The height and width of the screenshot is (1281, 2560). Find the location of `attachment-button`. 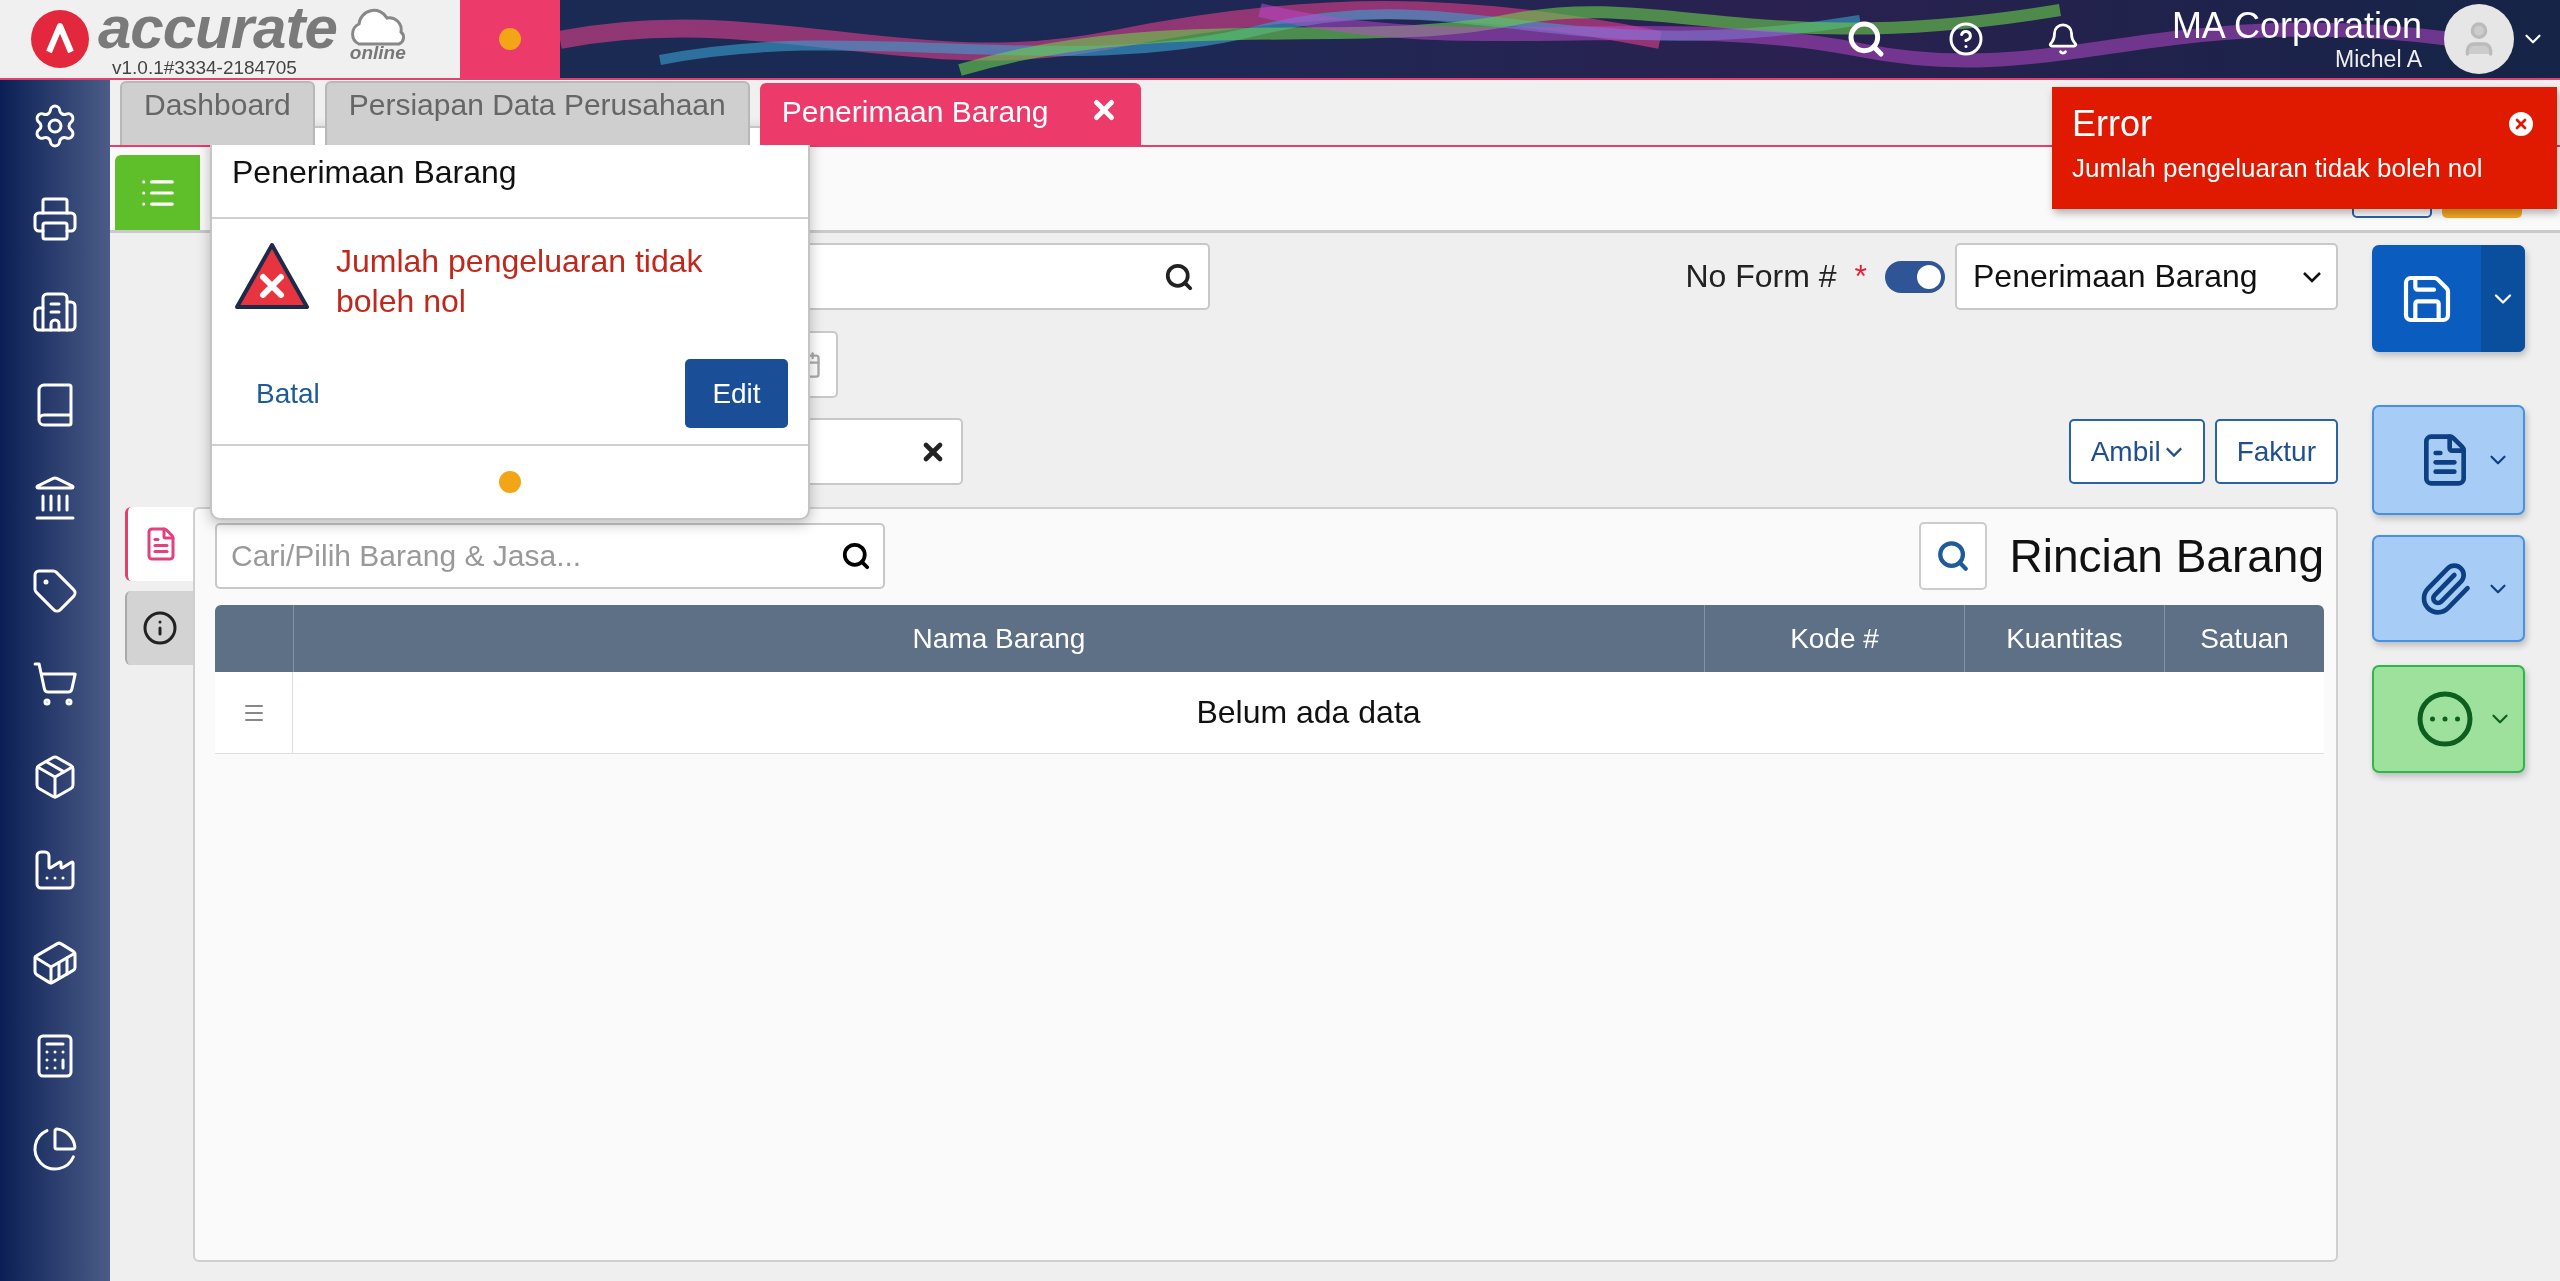

attachment-button is located at coordinates (2448, 588).